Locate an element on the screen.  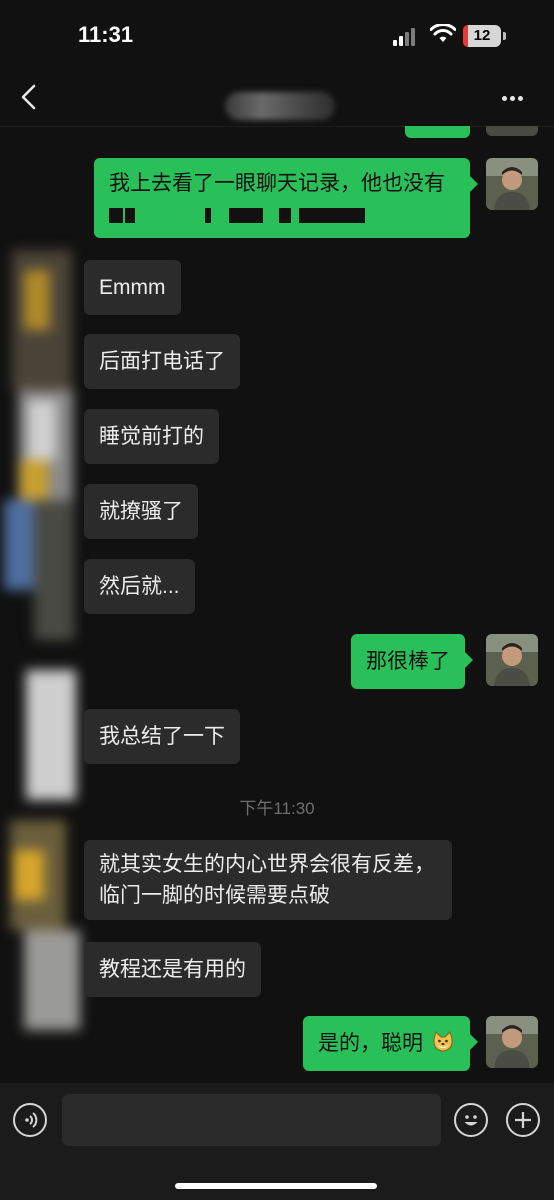
message-text: 就撩骚了 is located at coordinates (141, 511).